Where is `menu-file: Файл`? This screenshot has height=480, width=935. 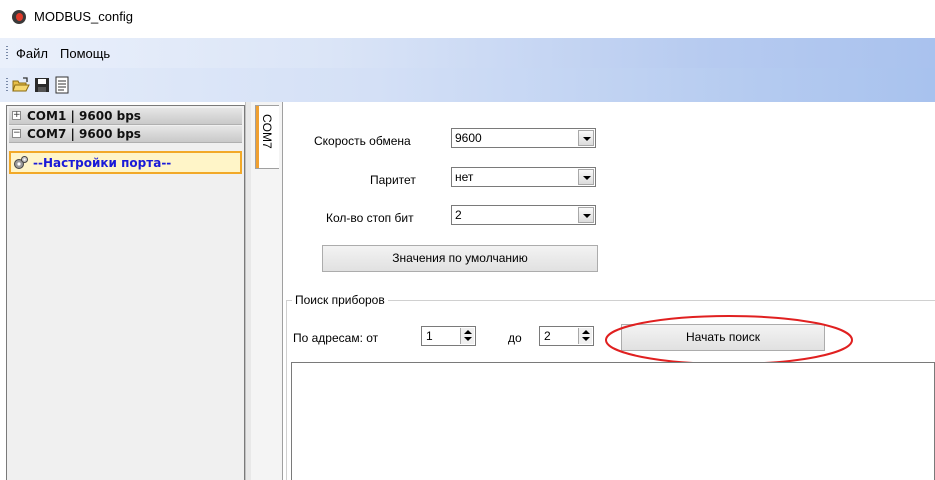 menu-file: Файл is located at coordinates (32, 53).